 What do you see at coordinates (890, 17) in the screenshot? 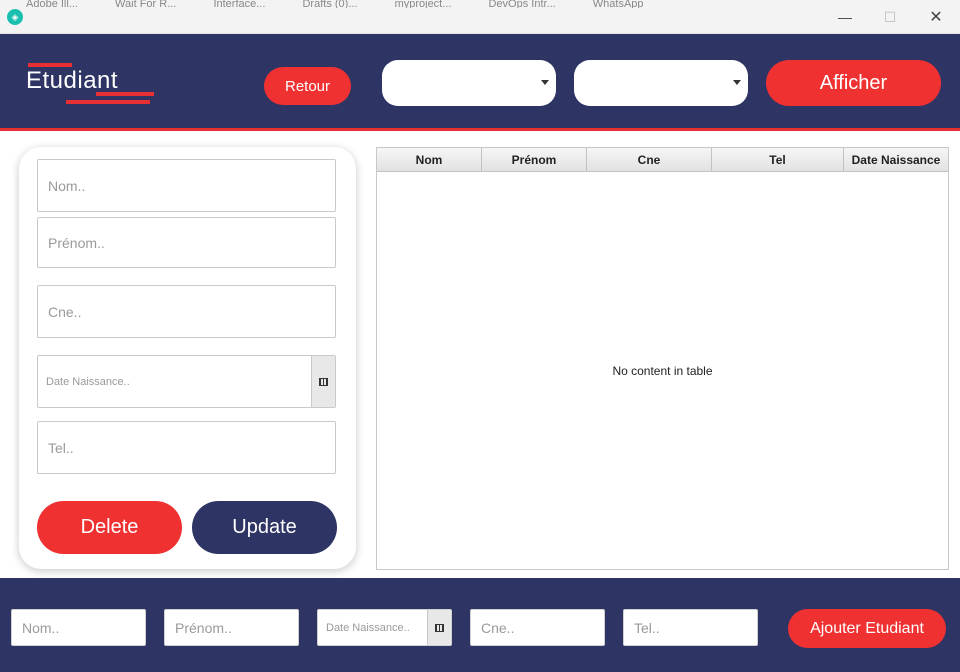
I see `maximize-button: ☐` at bounding box center [890, 17].